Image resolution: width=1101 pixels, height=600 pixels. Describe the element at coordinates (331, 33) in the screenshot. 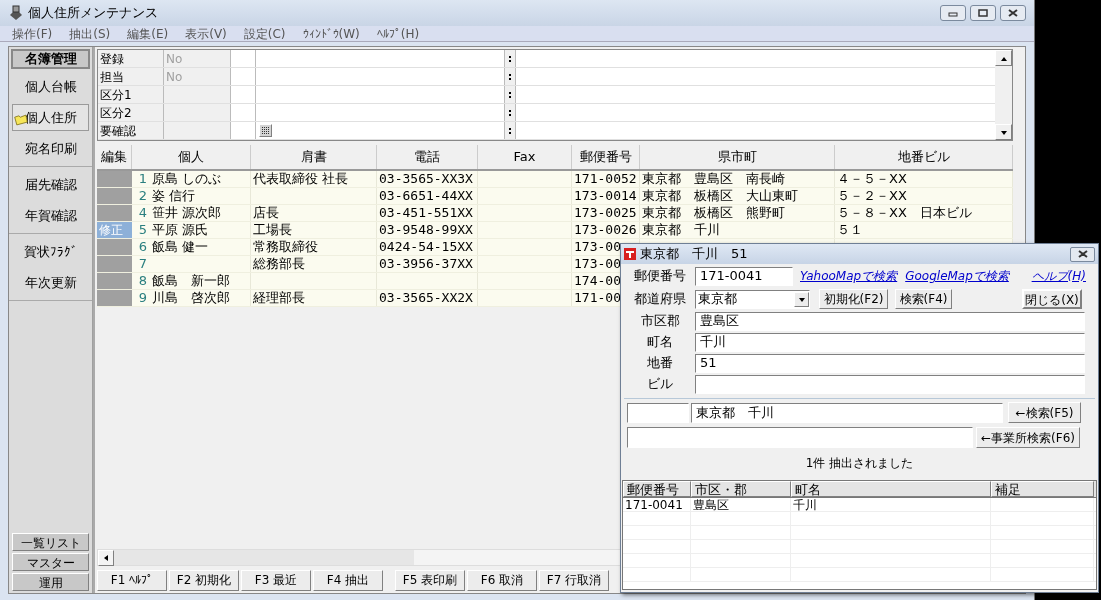

I see `menu-item: ｳｨﾝﾄﾞｳ(W)` at that location.